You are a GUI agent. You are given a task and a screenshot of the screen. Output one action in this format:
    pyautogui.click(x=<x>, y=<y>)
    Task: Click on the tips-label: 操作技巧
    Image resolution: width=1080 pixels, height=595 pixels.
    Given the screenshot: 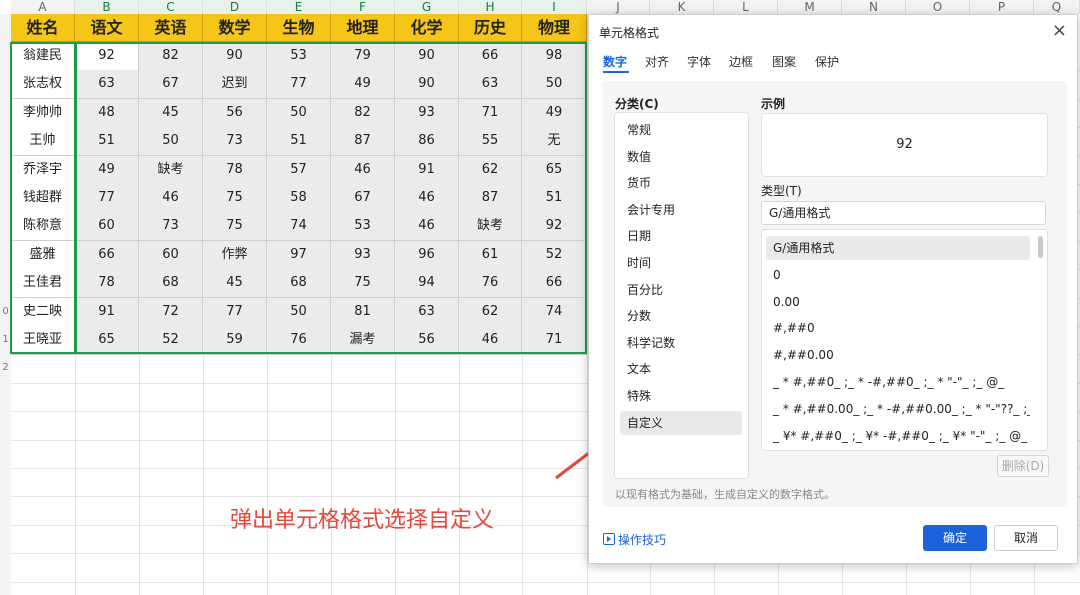 What is the action you would take?
    pyautogui.click(x=642, y=540)
    